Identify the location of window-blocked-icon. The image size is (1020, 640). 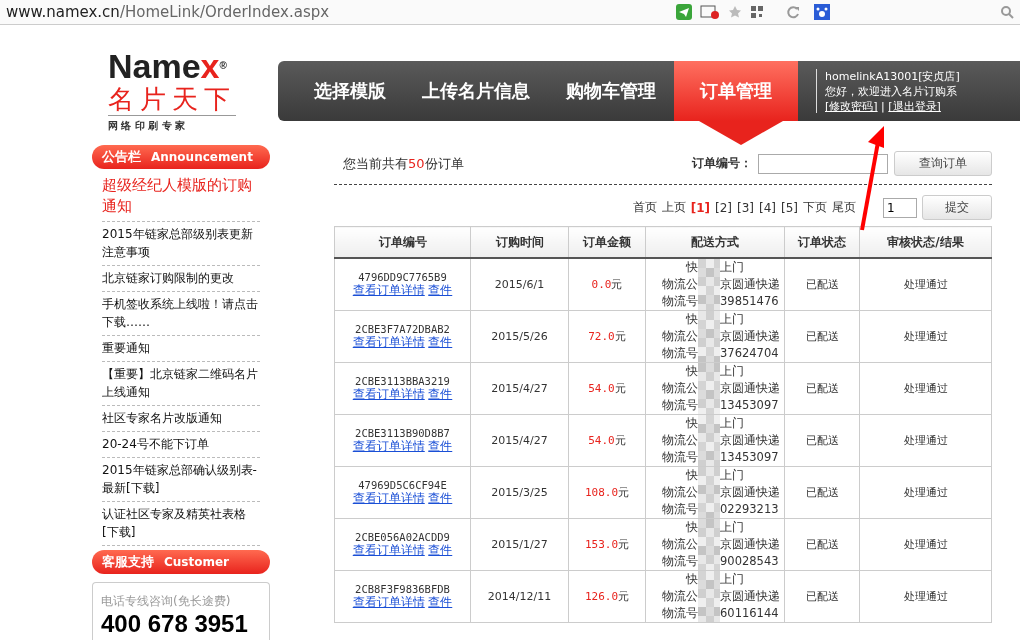
(710, 12).